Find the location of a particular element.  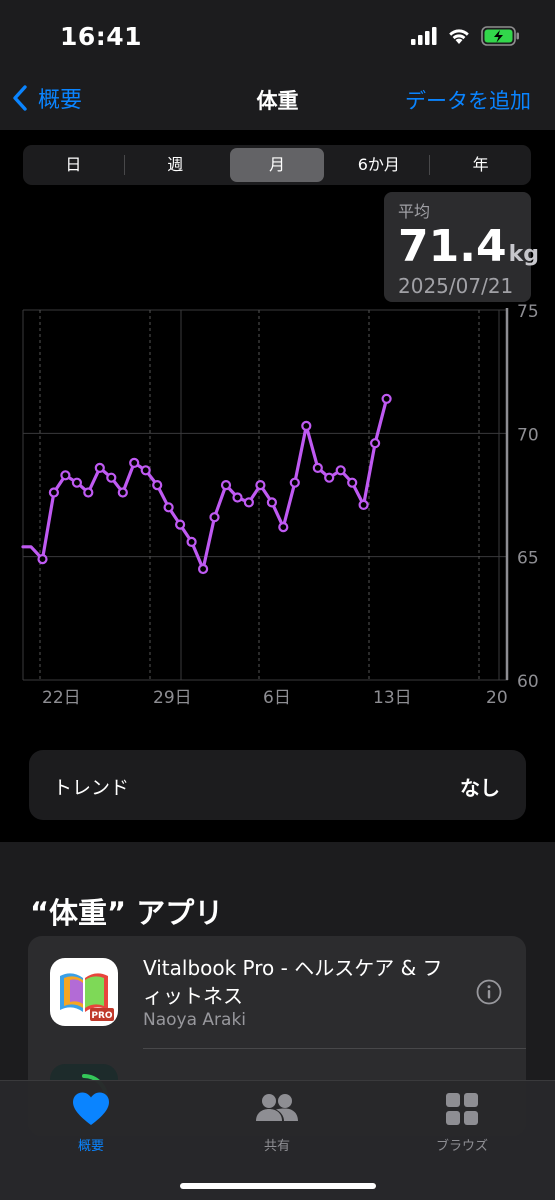

x-tick-label: 29日 is located at coordinates (172, 698).